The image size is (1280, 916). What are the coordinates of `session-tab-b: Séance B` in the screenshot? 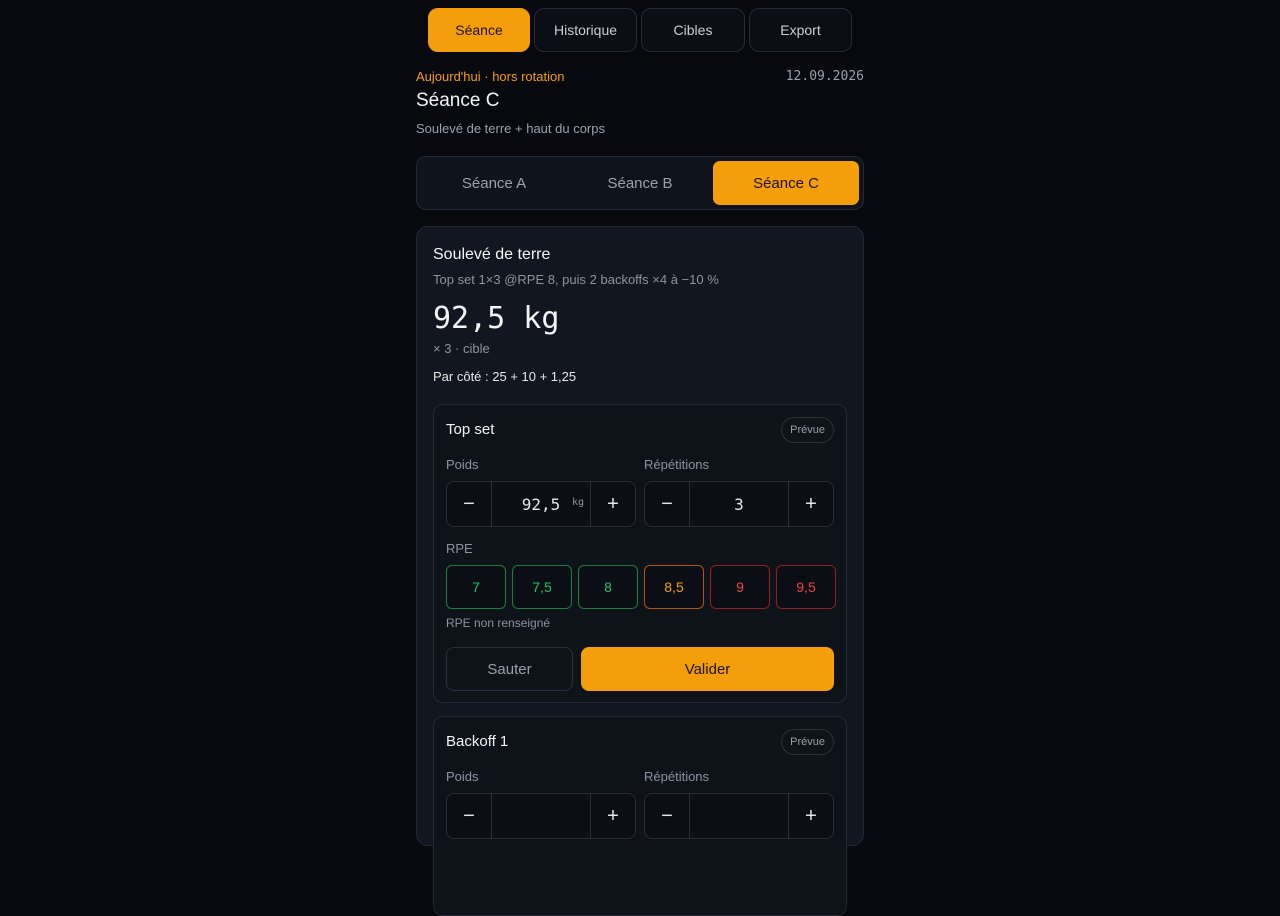 It's located at (640, 183).